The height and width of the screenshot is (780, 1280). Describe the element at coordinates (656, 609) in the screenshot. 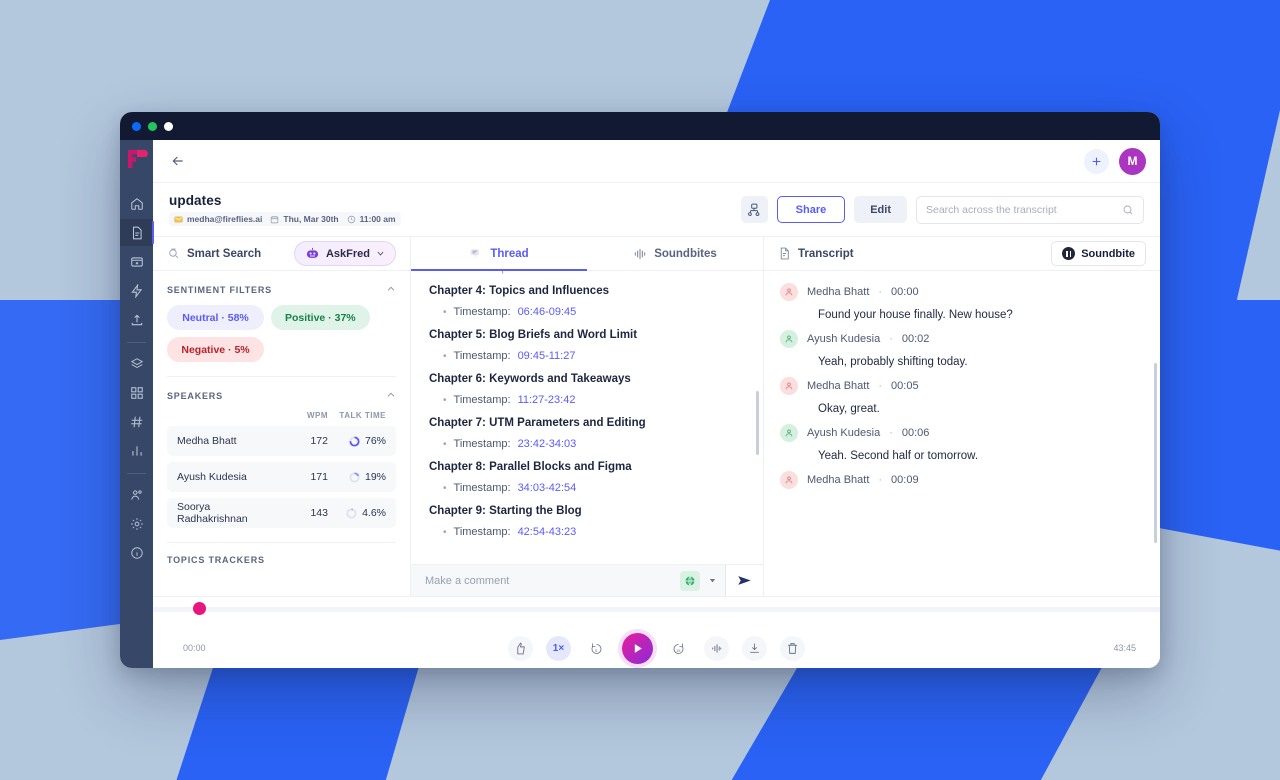

I see `progress-track` at that location.